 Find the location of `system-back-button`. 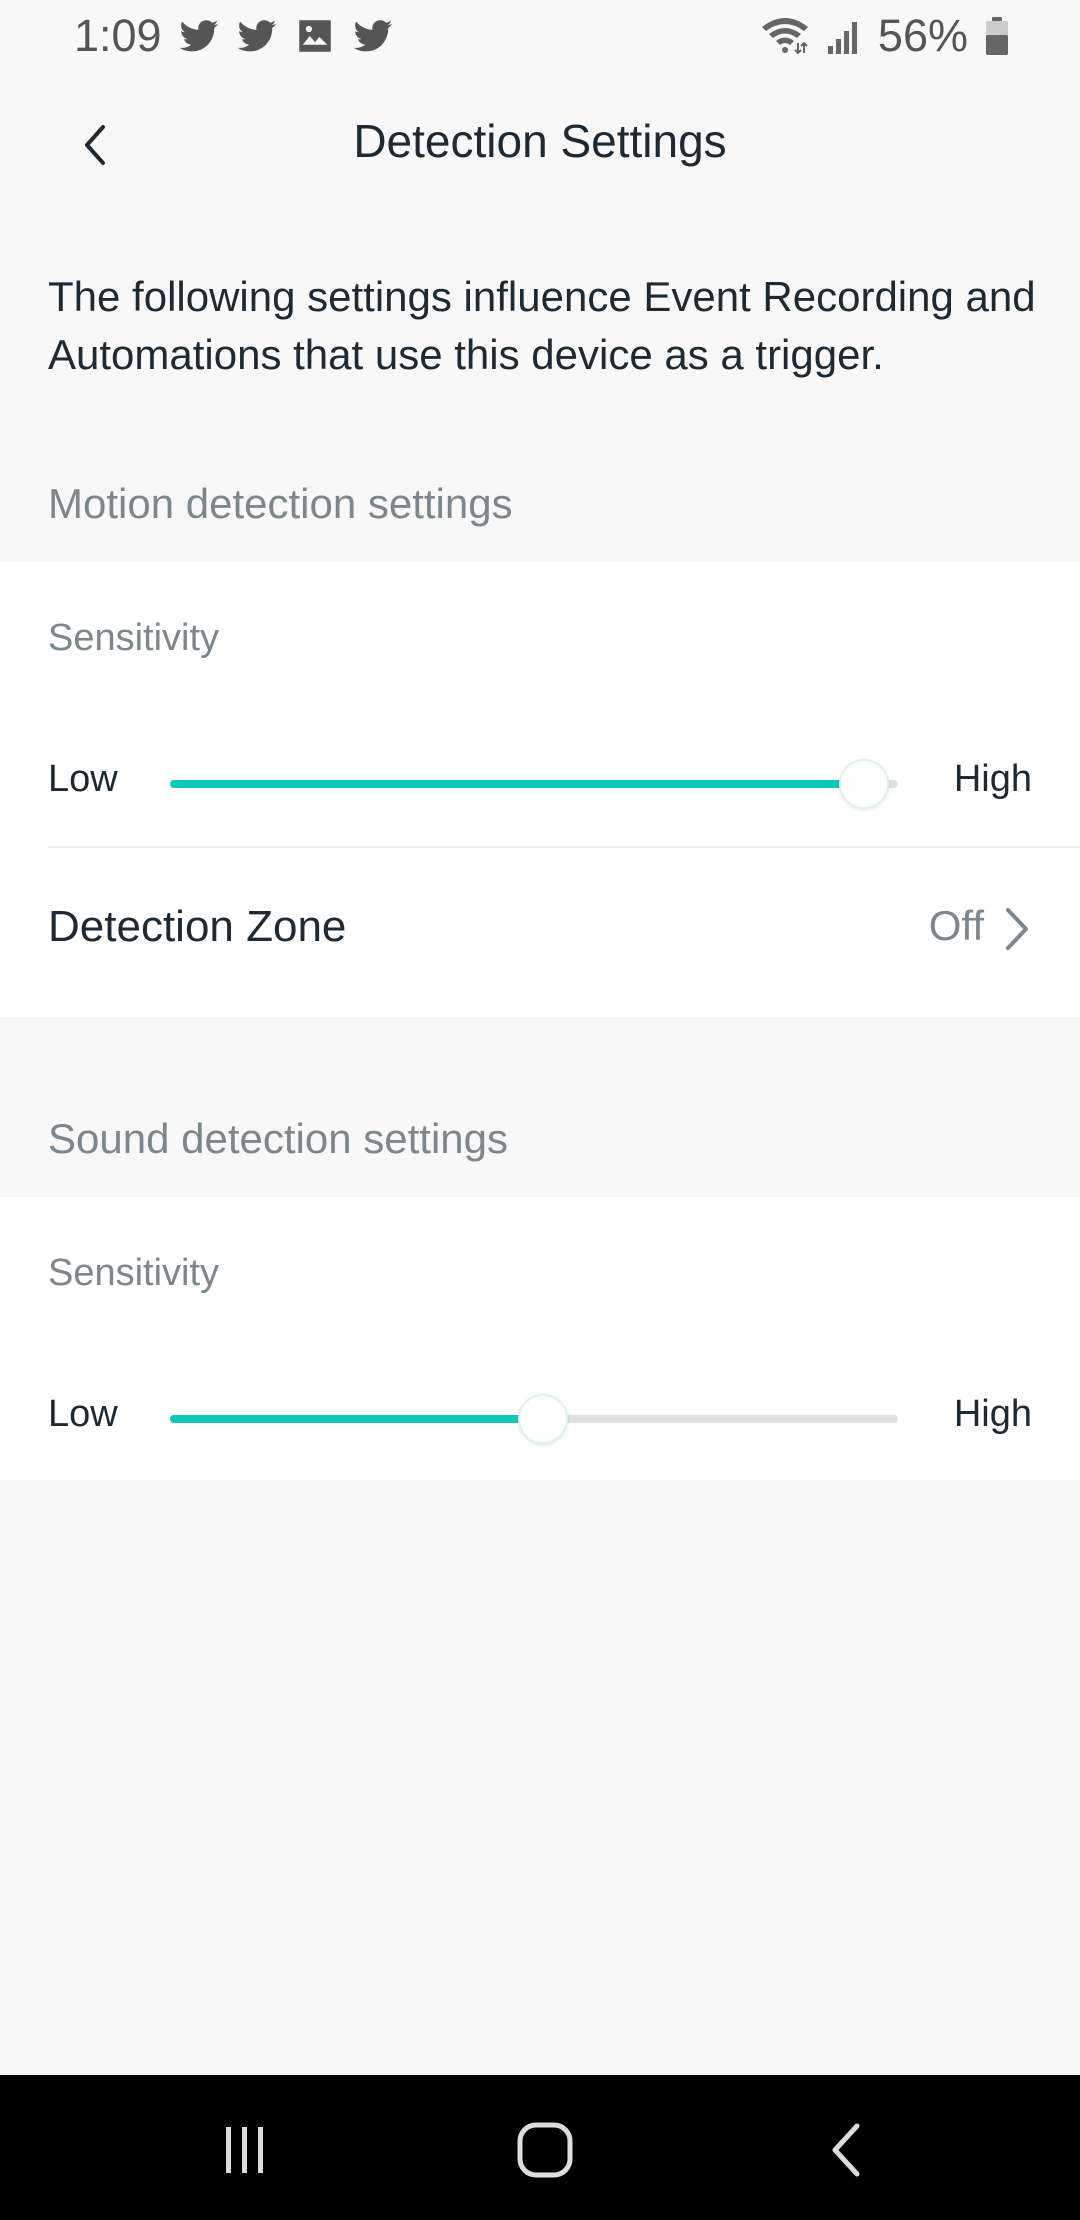

system-back-button is located at coordinates (845, 2150).